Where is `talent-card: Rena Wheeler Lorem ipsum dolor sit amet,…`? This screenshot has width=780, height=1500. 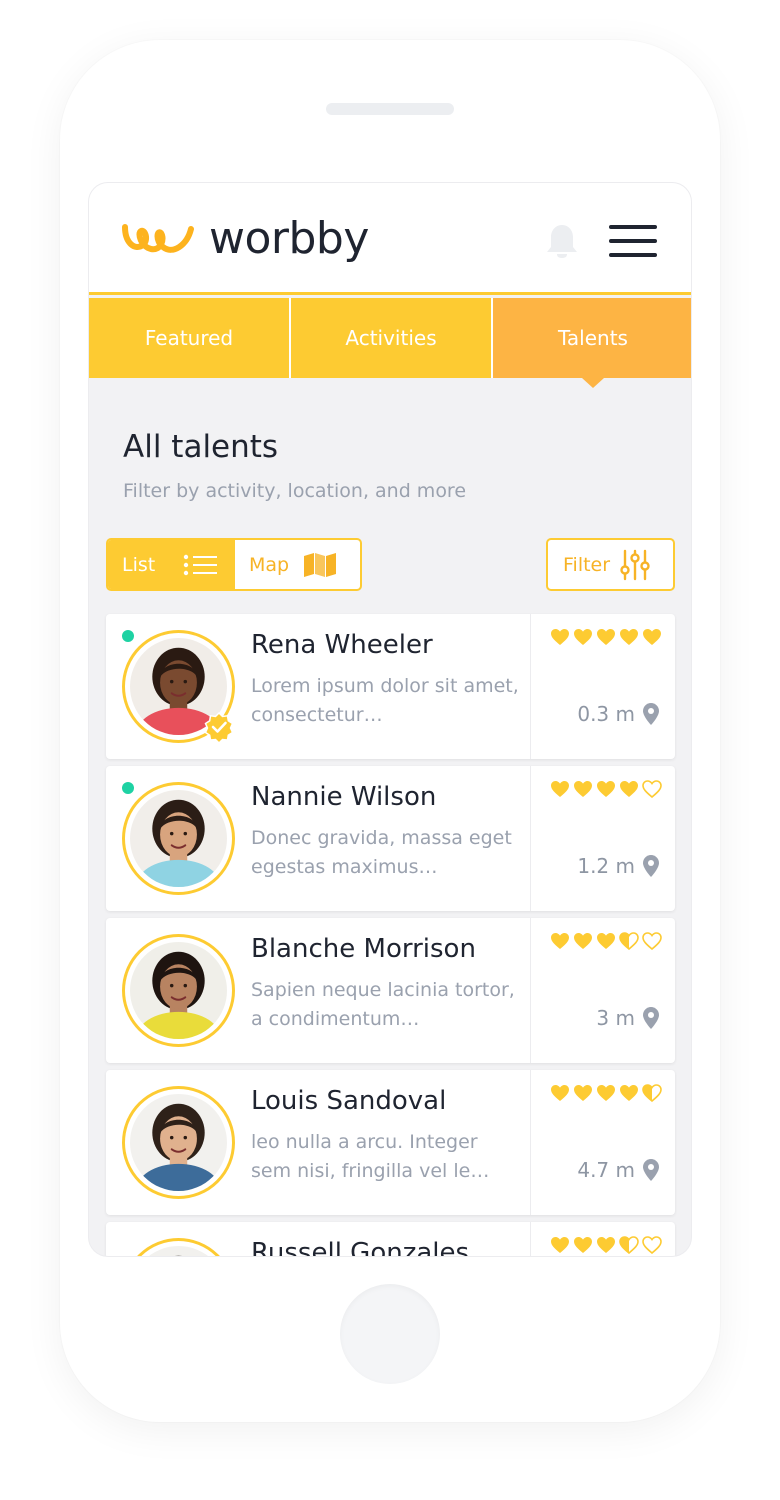
talent-card: Rena Wheeler Lorem ipsum dolor sit amet,… is located at coordinates (390, 686).